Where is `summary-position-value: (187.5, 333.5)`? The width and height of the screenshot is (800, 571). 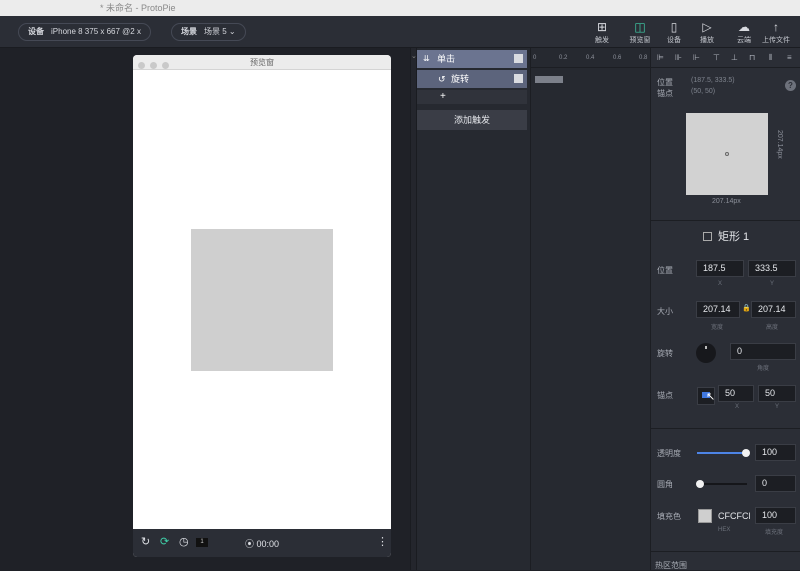 summary-position-value: (187.5, 333.5) is located at coordinates (713, 80).